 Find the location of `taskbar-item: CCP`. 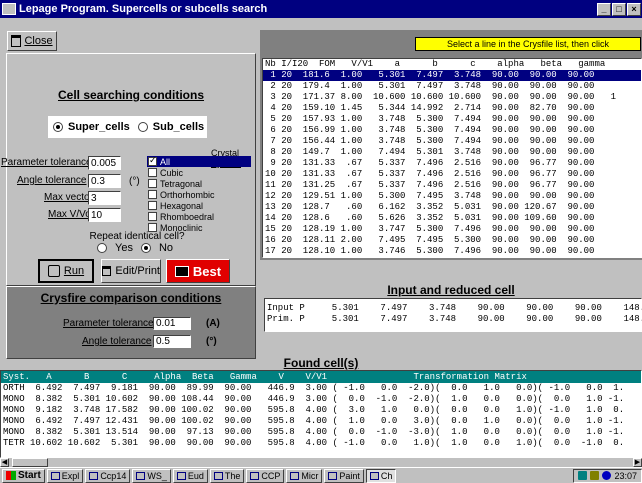

taskbar-item: CCP is located at coordinates (265, 475).